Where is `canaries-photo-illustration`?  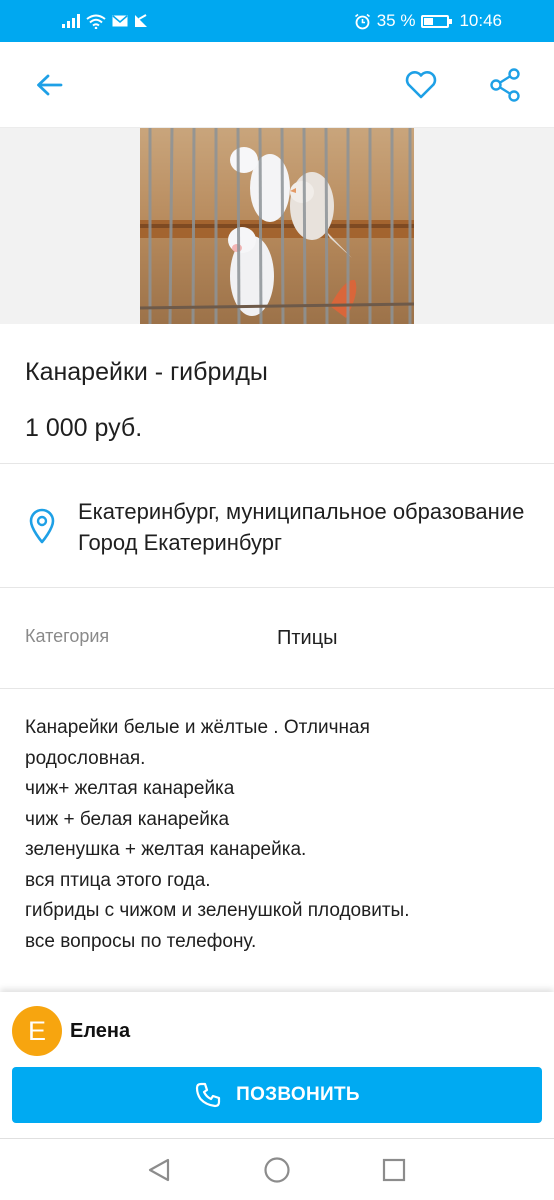 canaries-photo-illustration is located at coordinates (277, 226).